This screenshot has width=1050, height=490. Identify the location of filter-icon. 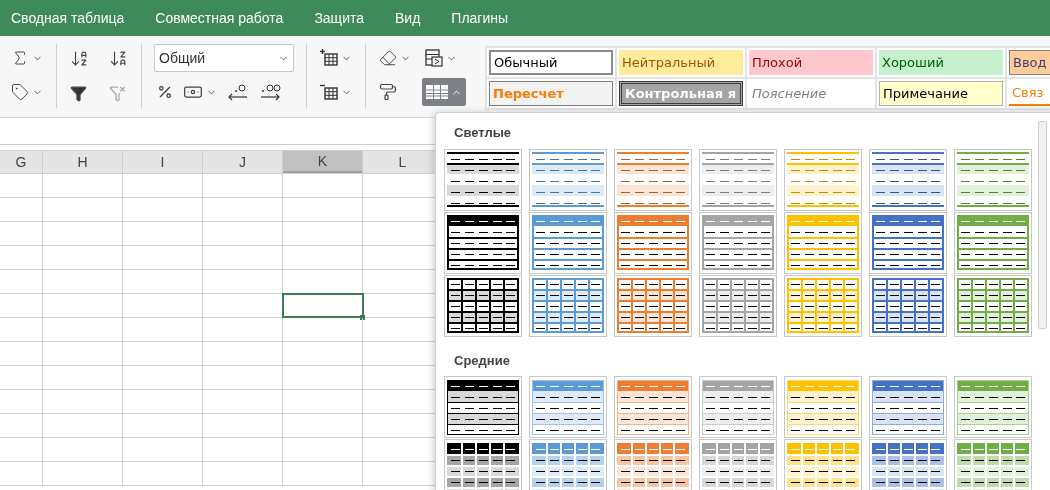
(78, 93).